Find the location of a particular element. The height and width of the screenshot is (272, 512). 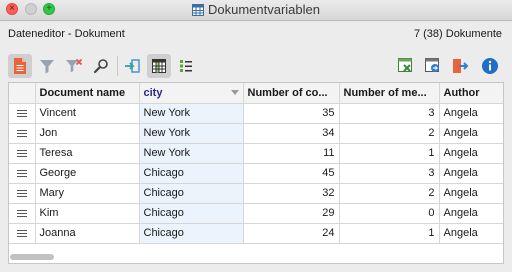

window-titlebar: × + Dokumentvariablen is located at coordinates (256, 10).